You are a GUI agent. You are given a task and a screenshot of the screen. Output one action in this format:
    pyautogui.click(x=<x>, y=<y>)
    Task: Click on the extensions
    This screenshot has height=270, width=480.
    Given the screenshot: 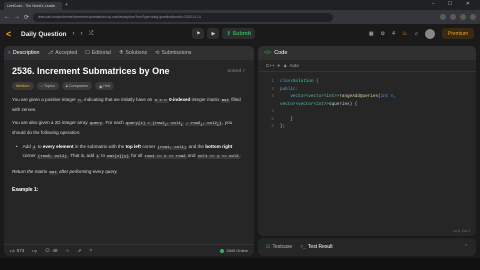 What is the action you would take?
    pyautogui.click(x=458, y=17)
    